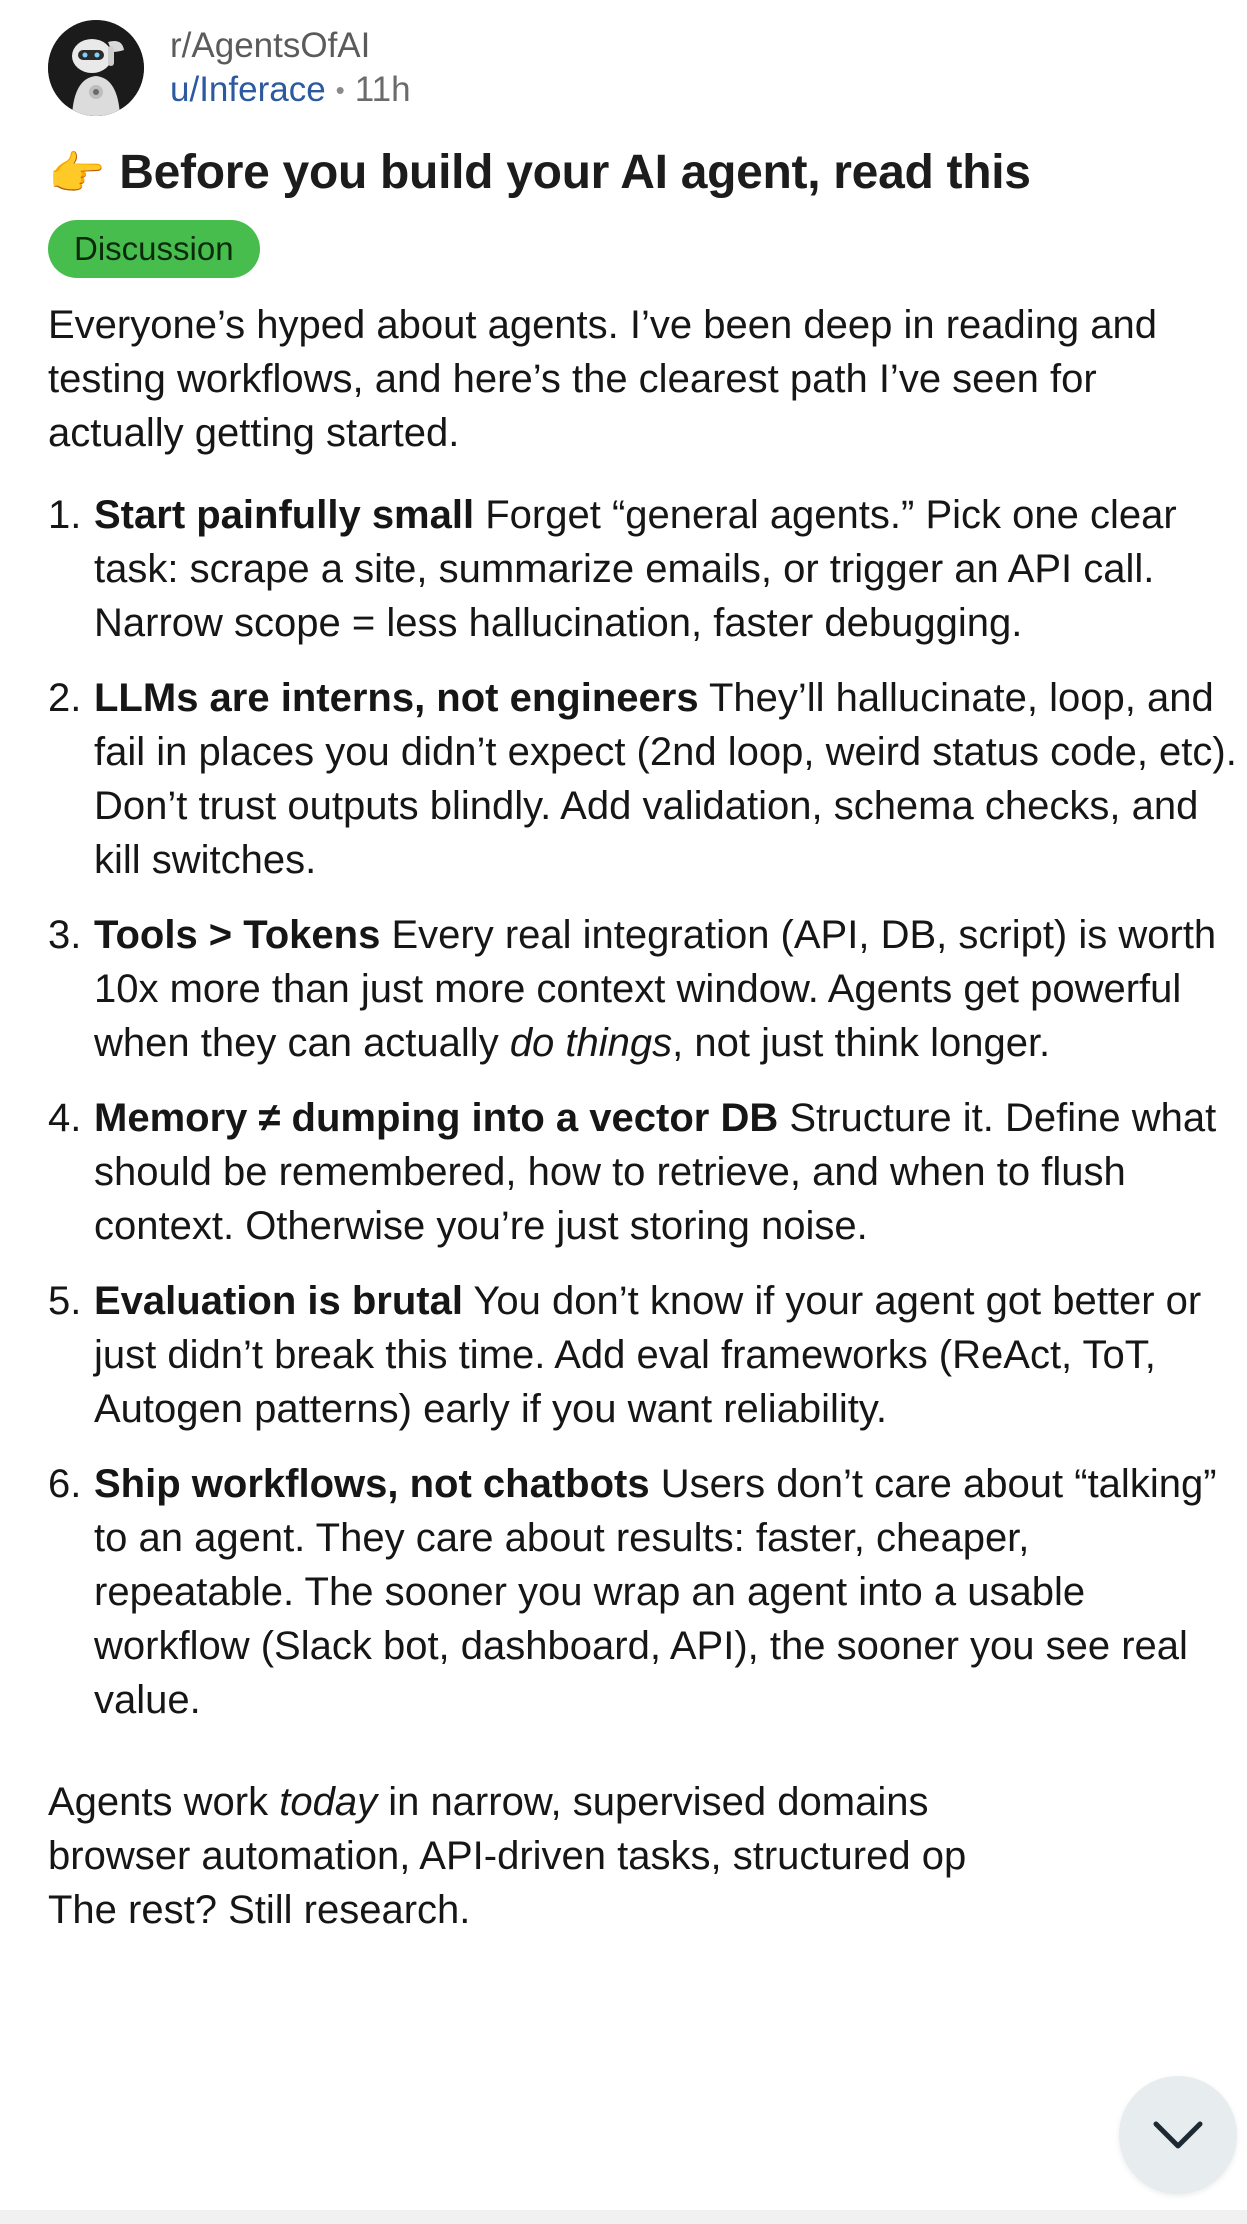 Image resolution: width=1247 pixels, height=2224 pixels. What do you see at coordinates (284, 515) in the screenshot?
I see `list-item-heading: Start painfully small` at bounding box center [284, 515].